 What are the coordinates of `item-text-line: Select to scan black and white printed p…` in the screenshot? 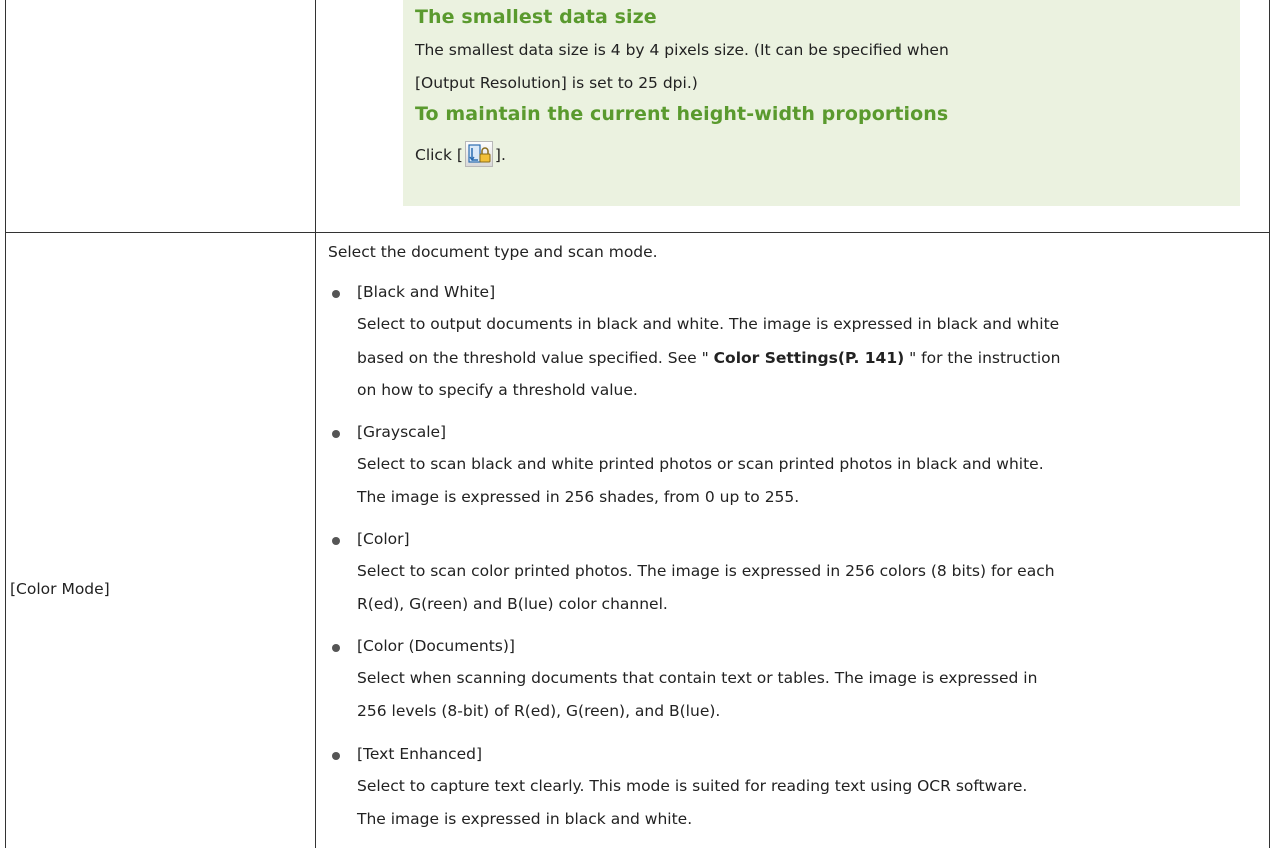 It's located at (700, 464).